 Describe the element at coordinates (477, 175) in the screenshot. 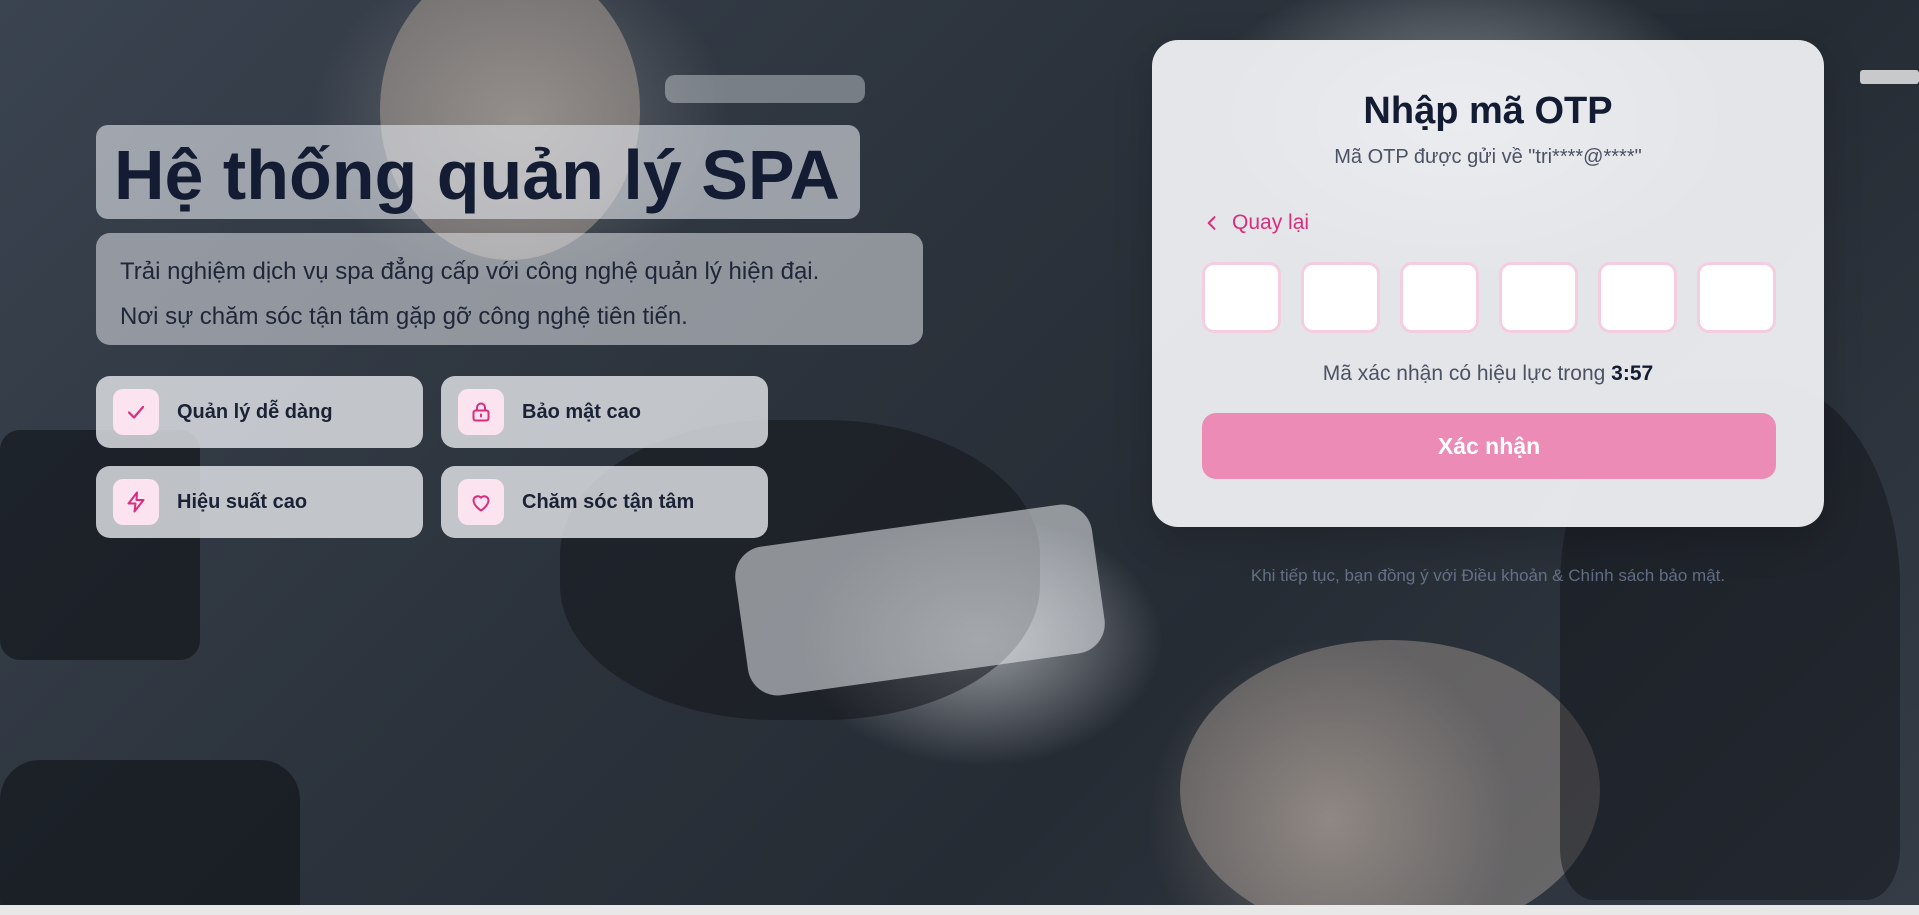

I see `hero-title: Hệ thống quản lý SPA` at that location.